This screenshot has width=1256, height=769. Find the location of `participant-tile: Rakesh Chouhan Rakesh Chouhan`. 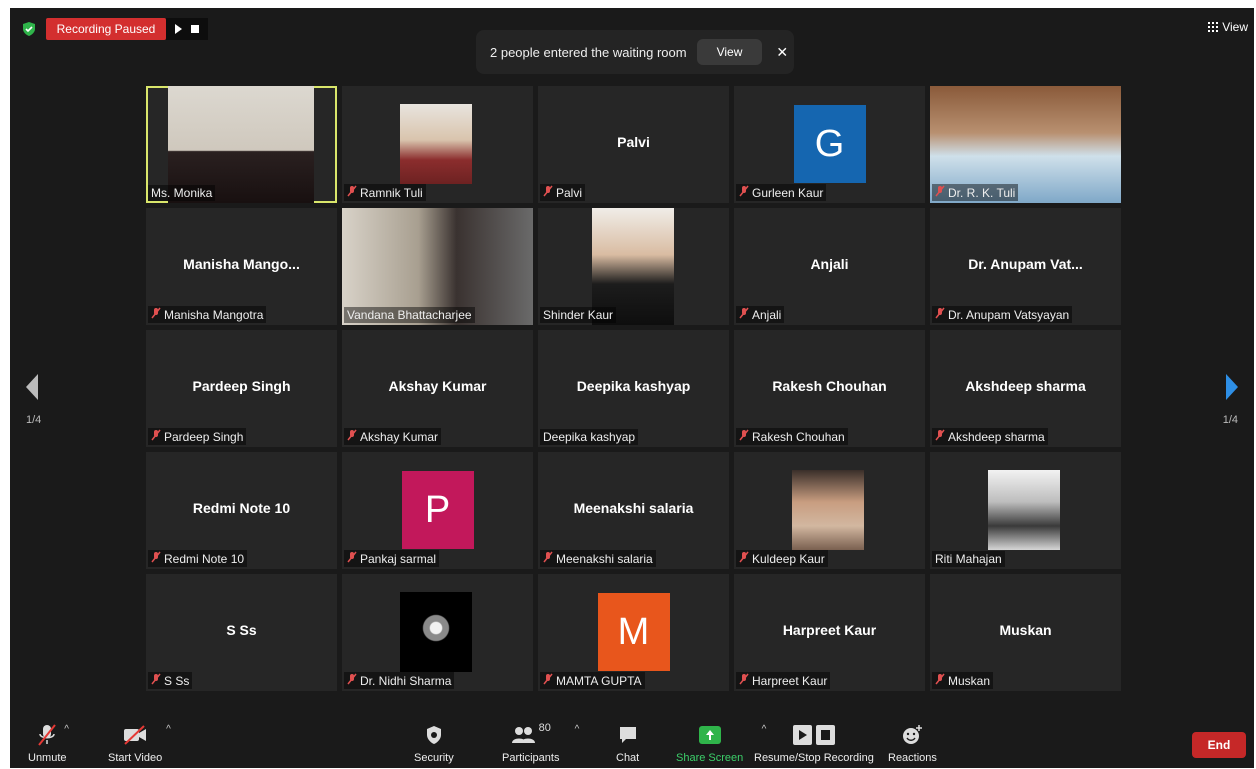

participant-tile: Rakesh Chouhan Rakesh Chouhan is located at coordinates (829, 388).